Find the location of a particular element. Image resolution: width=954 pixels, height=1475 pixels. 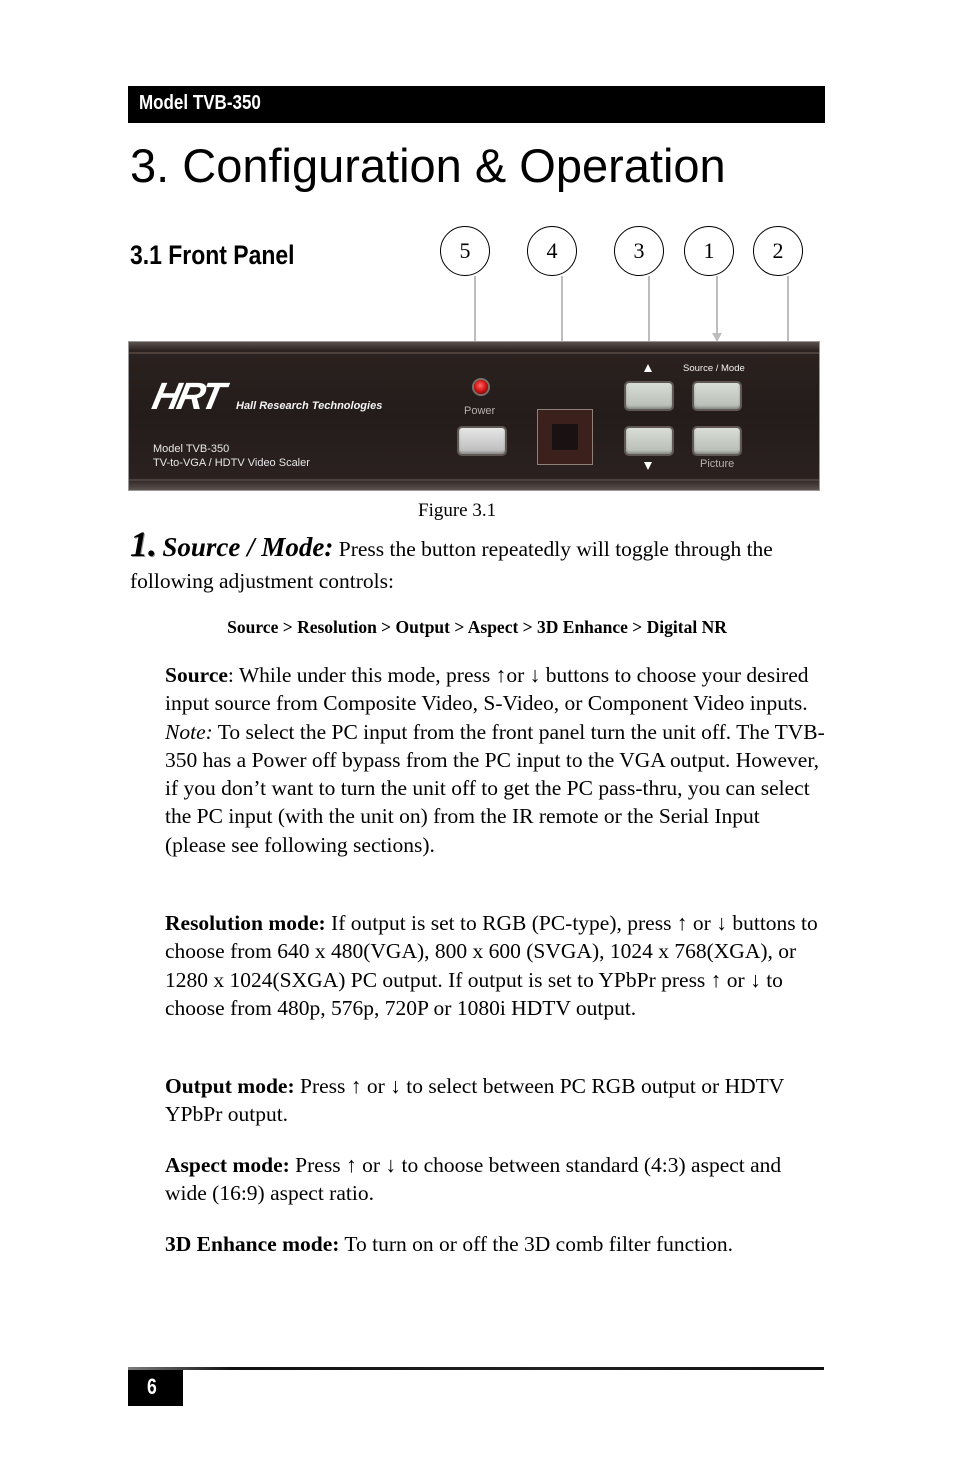

source-mode-button is located at coordinates (717, 396).